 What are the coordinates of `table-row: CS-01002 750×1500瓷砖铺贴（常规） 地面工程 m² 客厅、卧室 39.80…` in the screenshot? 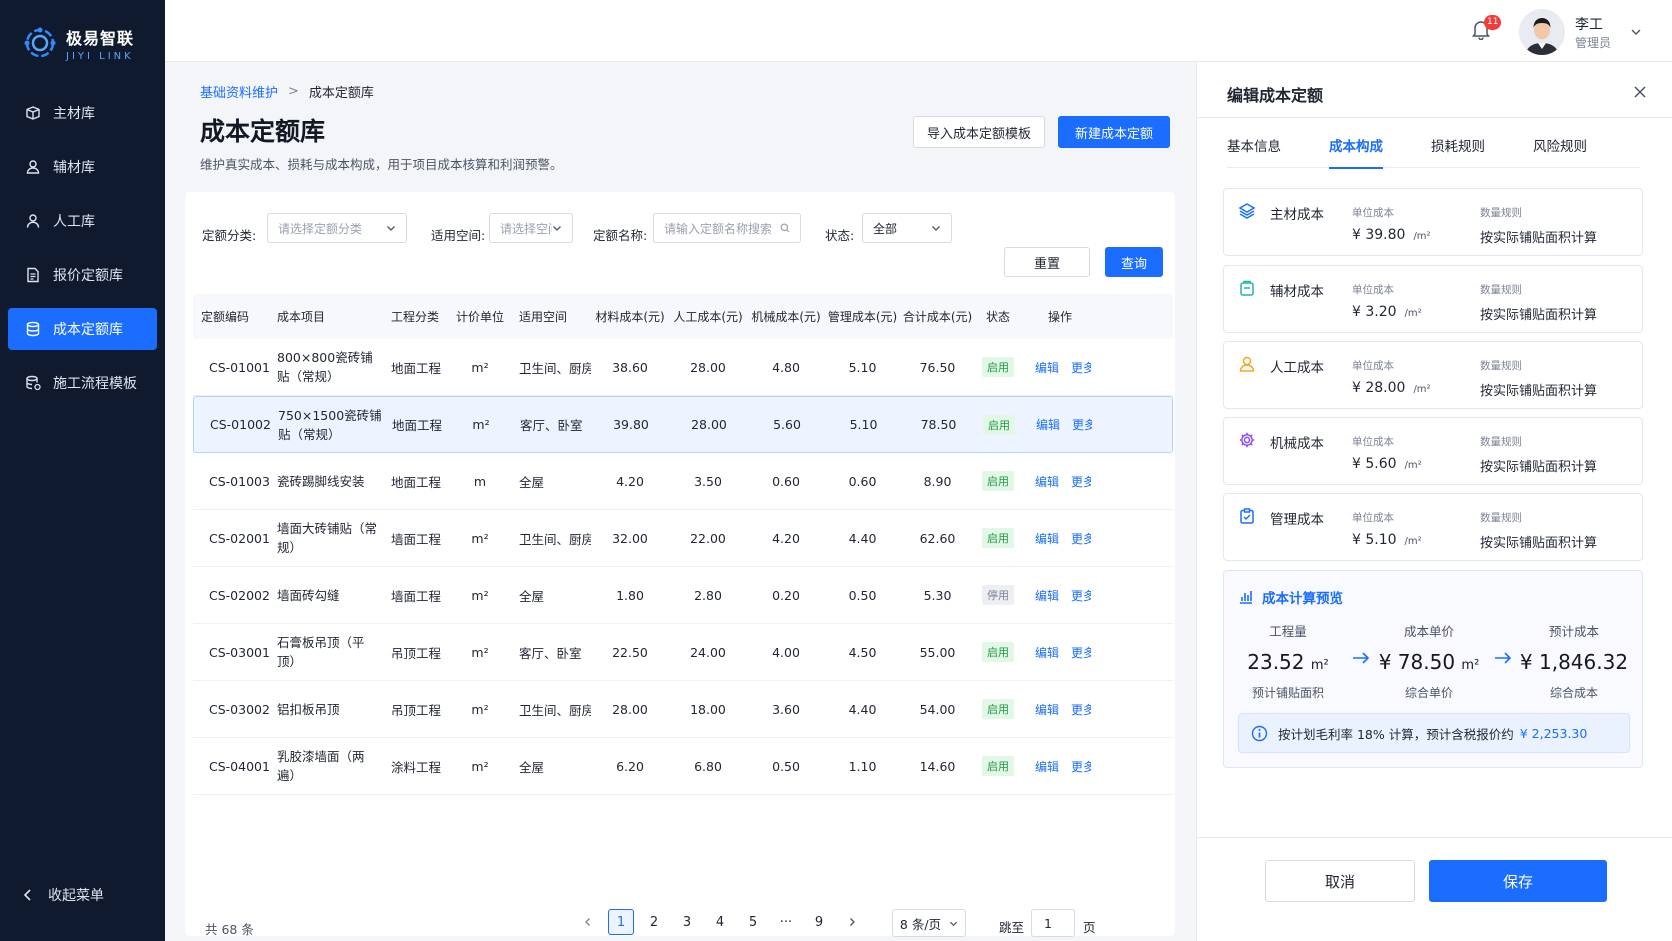 It's located at (683, 424).